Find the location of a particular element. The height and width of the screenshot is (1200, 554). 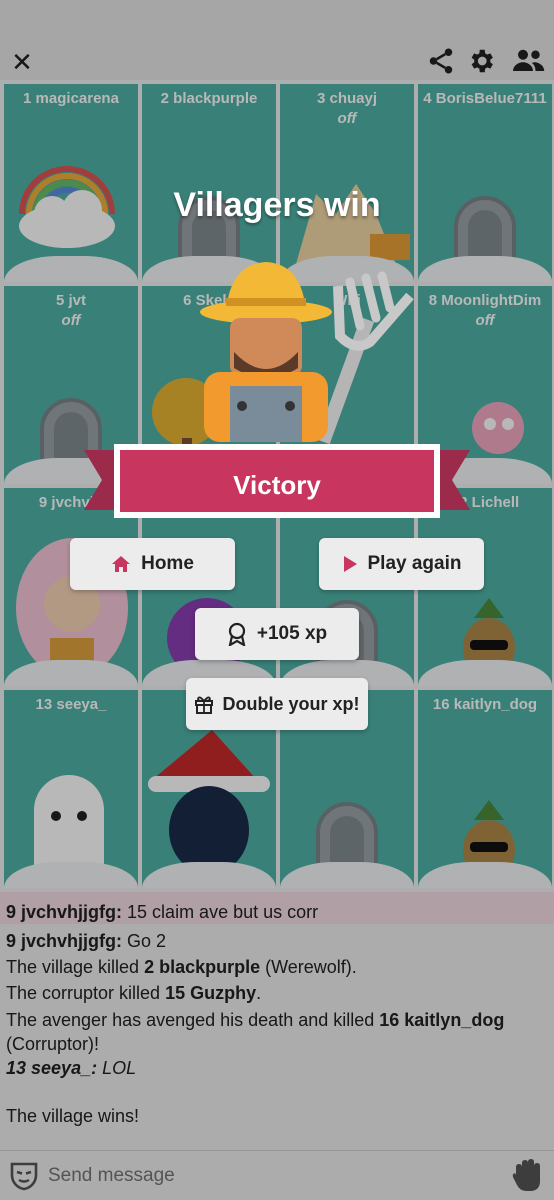

award-icon is located at coordinates (237, 634).